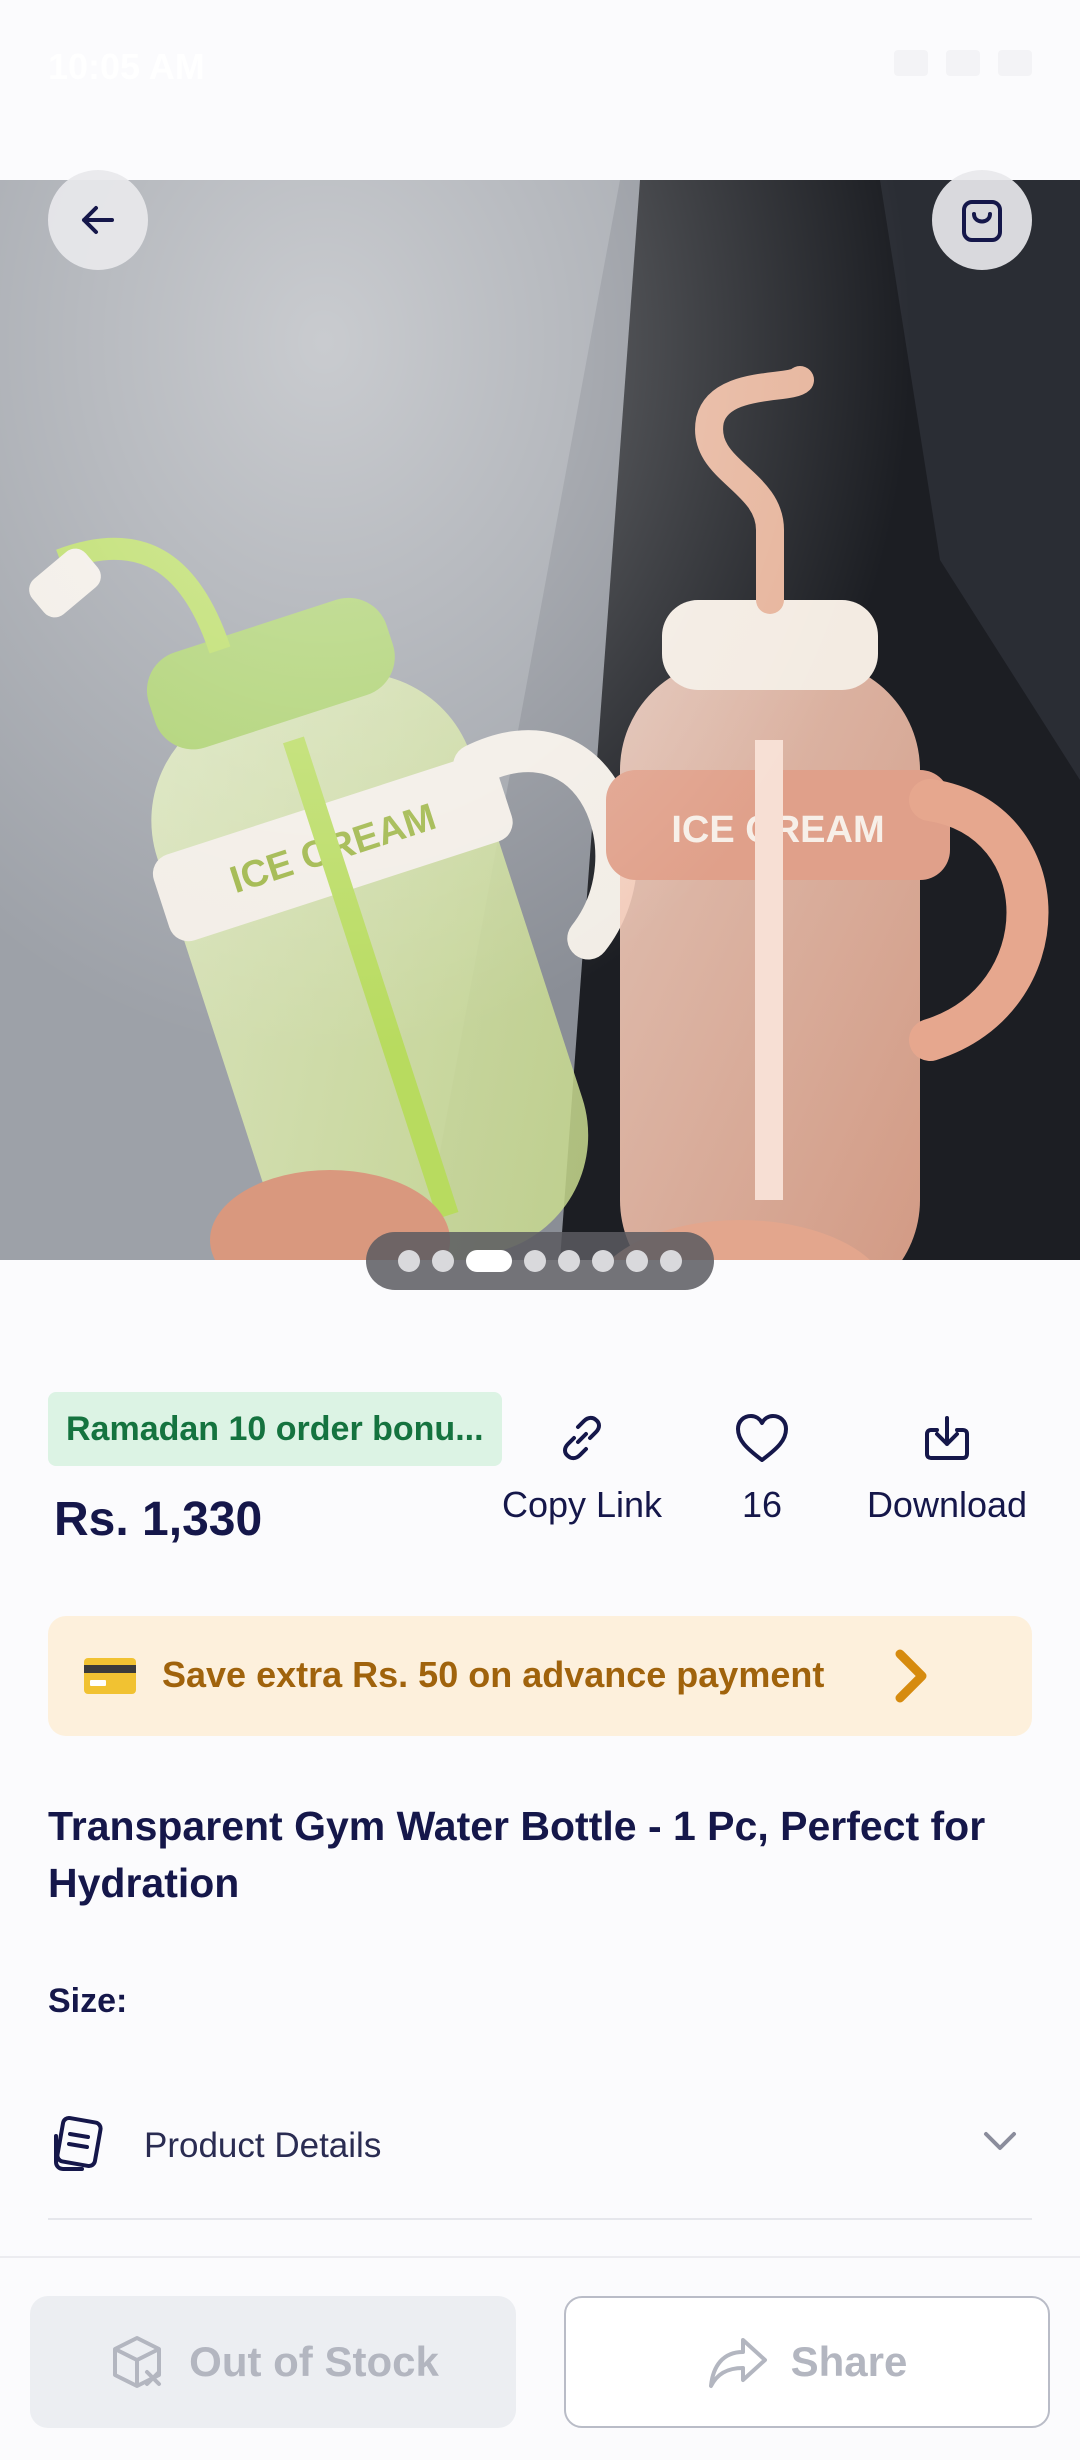 The width and height of the screenshot is (1080, 2460). What do you see at coordinates (582, 1468) in the screenshot?
I see `copy-link-button: Copy Link` at bounding box center [582, 1468].